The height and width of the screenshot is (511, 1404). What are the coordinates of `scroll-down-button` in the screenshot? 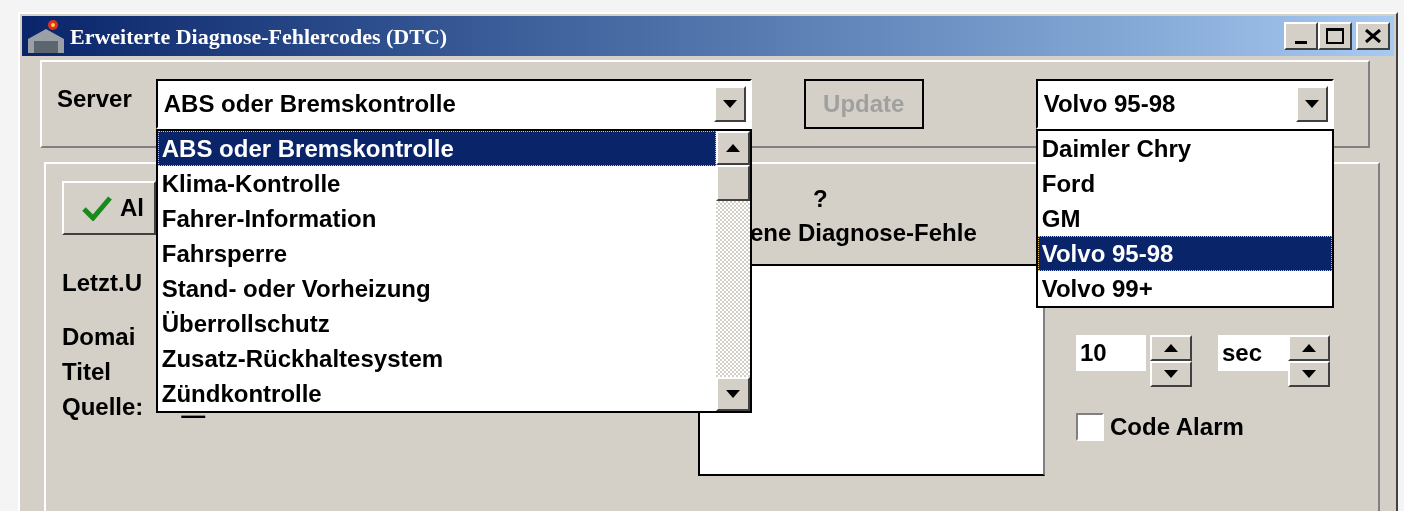 It's located at (732, 394).